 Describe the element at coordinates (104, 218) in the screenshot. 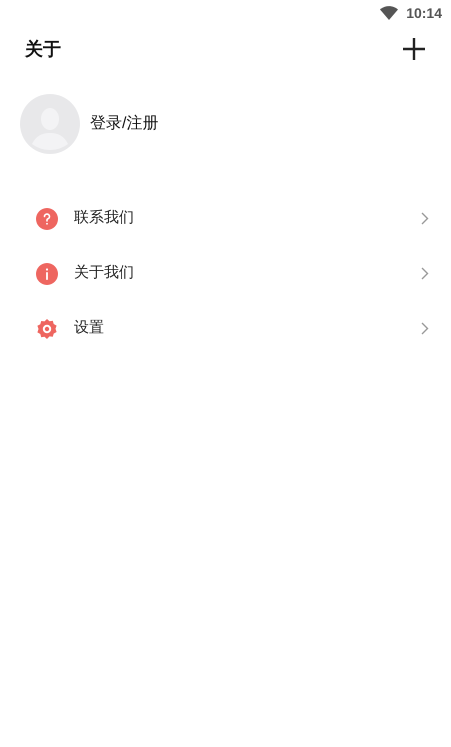

I see `menu-label: 联系我们` at that location.